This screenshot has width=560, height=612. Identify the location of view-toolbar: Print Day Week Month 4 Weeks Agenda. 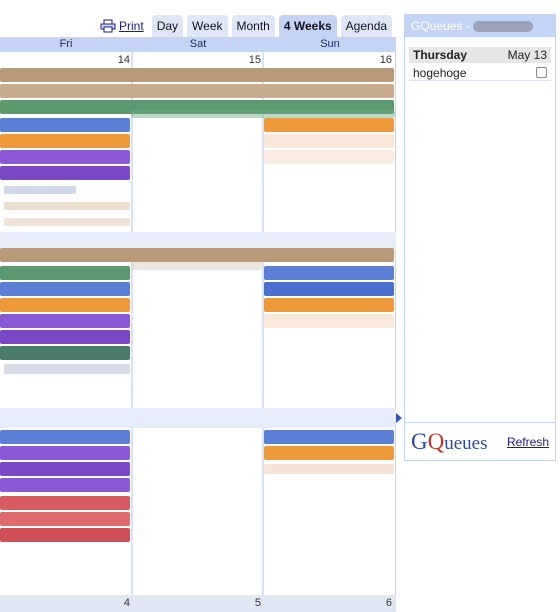
(246, 26).